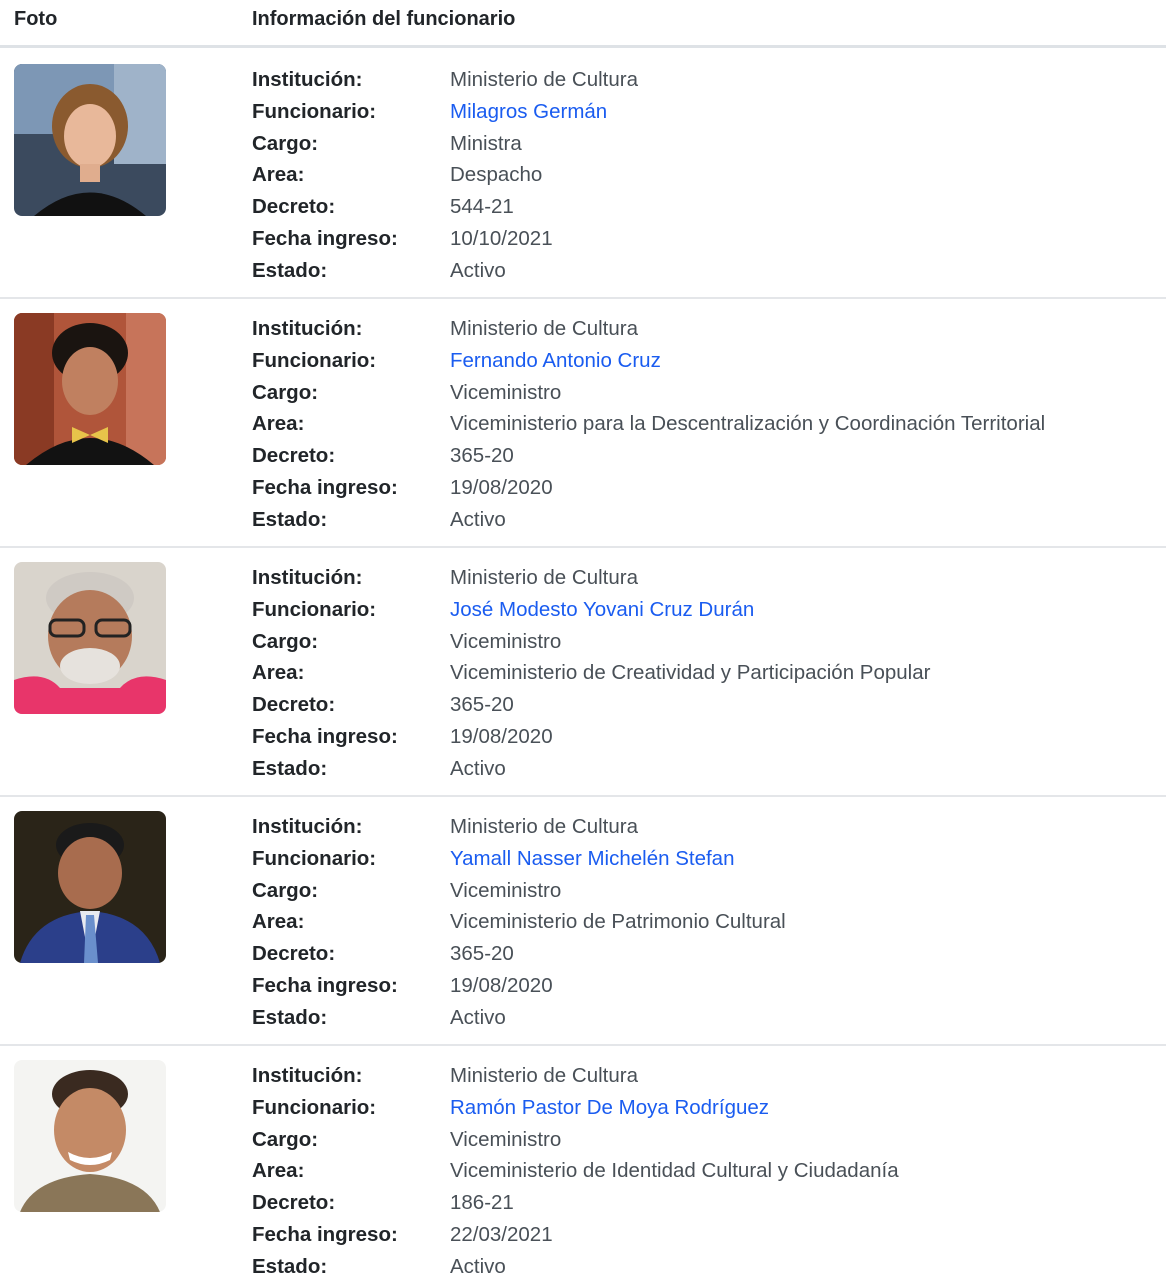 This screenshot has width=1166, height=1286. I want to click on official-name-link: Yamall Nasser Michelén Stefan, so click(592, 859).